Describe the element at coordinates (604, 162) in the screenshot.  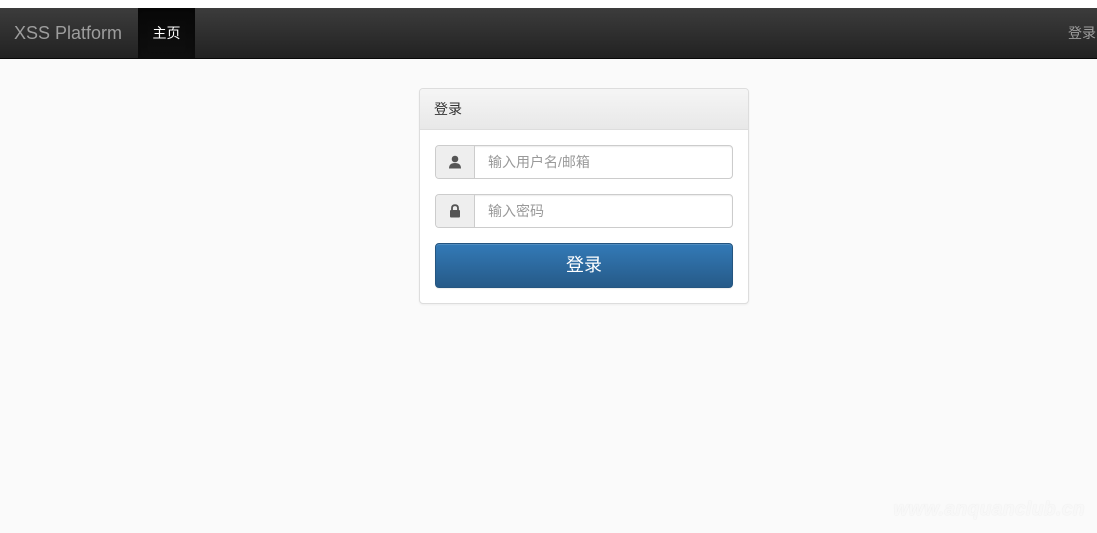
I see `username-input` at that location.